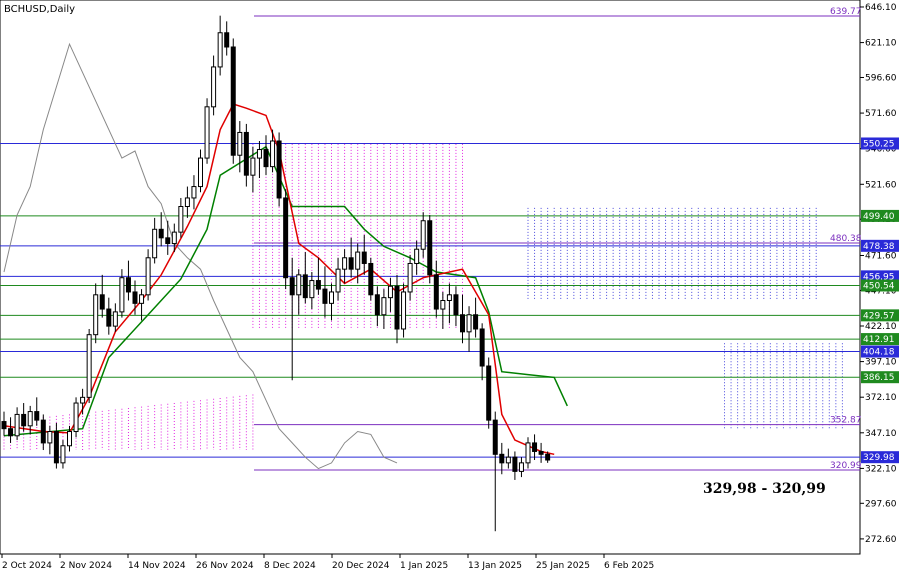 Image resolution: width=900 pixels, height=572 pixels. Describe the element at coordinates (764, 489) in the screenshot. I see `range-annotation: 329,98 - 320,99` at that location.